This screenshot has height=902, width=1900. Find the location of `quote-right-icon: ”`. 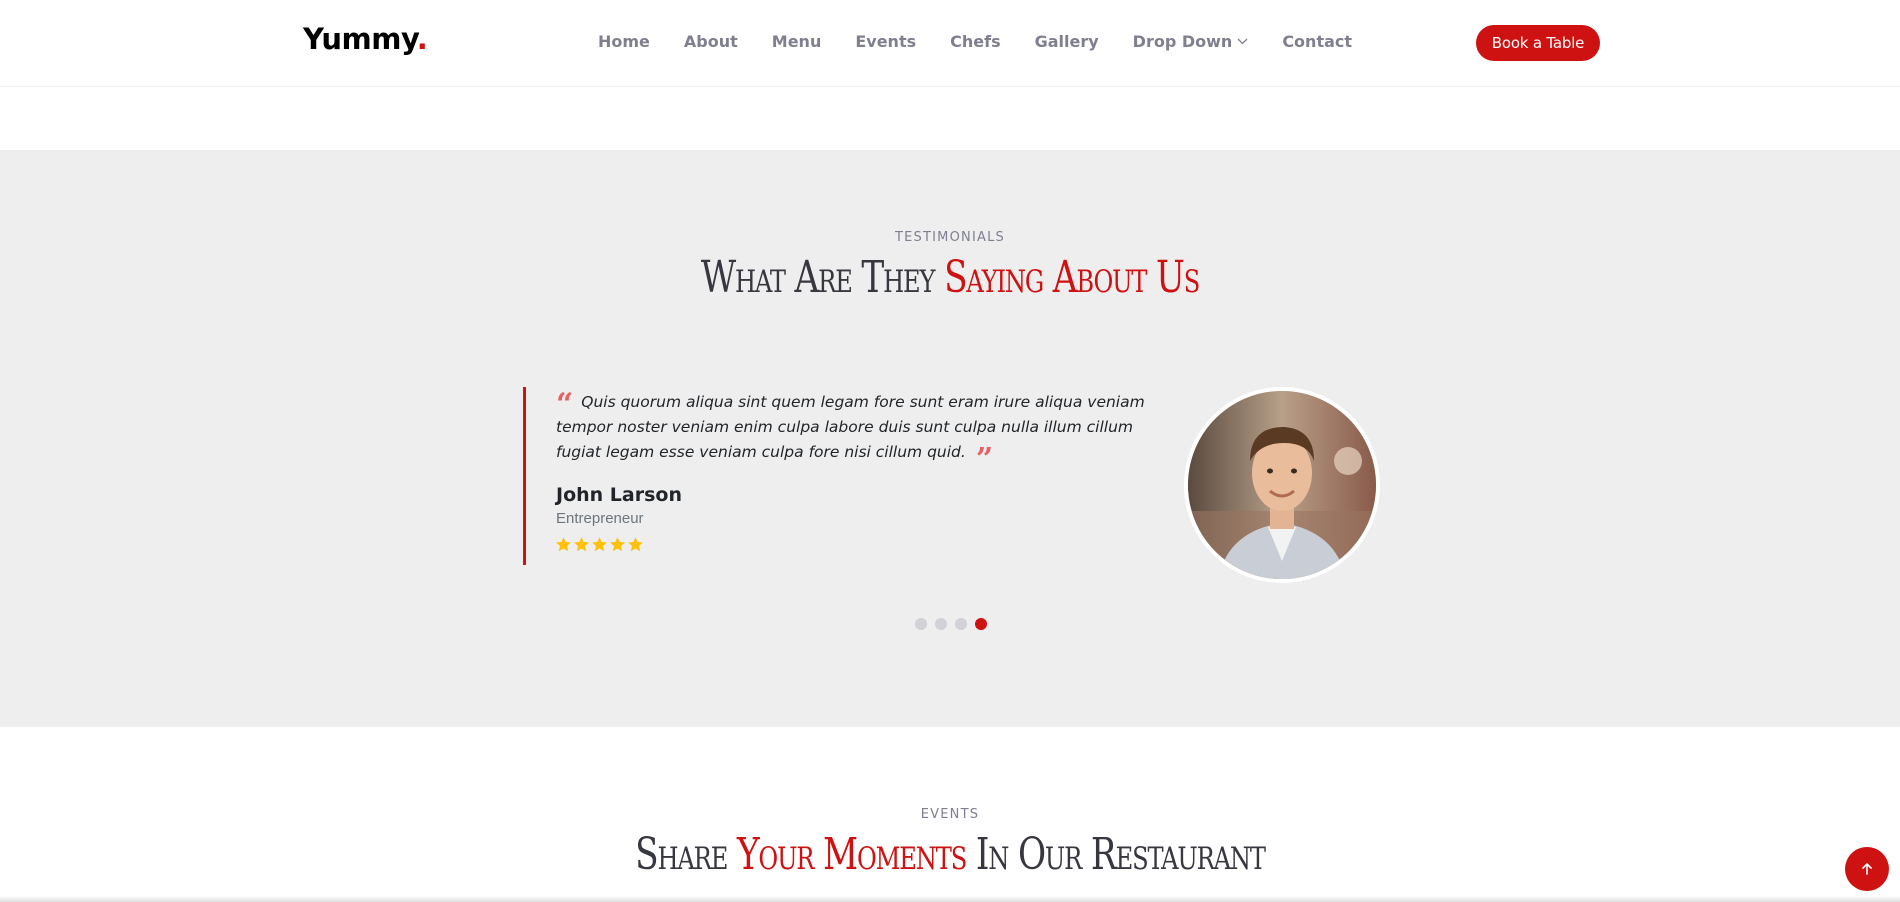

quote-right-icon: ” is located at coordinates (984, 459).